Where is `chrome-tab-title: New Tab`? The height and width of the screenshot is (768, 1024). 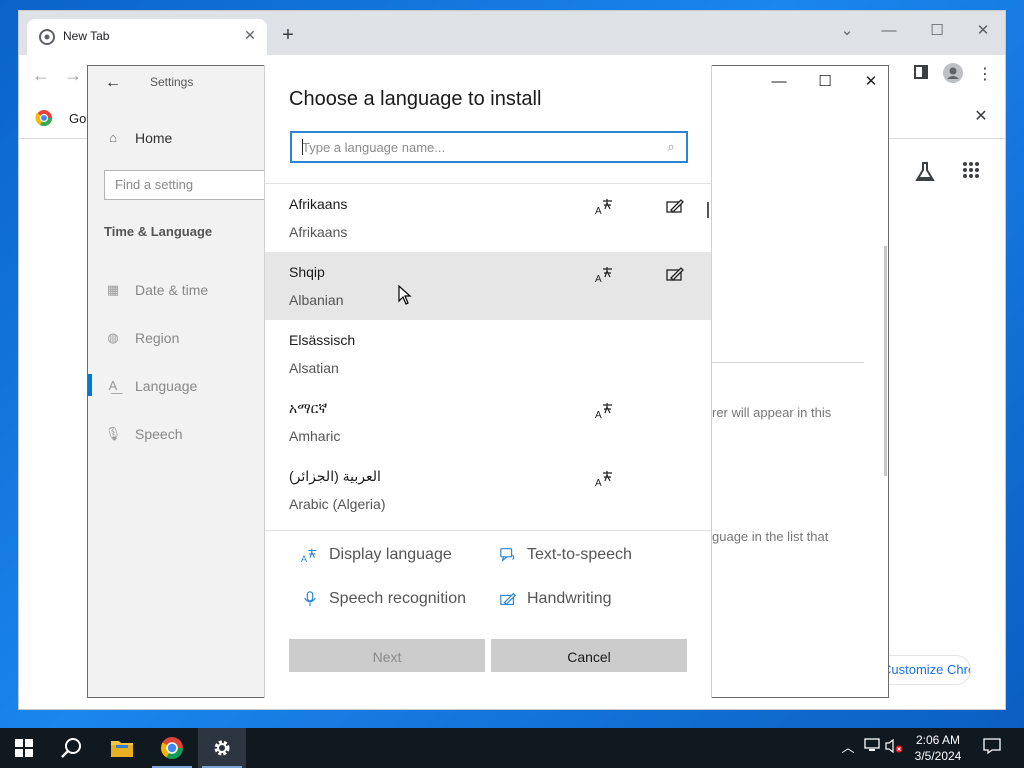 chrome-tab-title: New Tab is located at coordinates (86, 36).